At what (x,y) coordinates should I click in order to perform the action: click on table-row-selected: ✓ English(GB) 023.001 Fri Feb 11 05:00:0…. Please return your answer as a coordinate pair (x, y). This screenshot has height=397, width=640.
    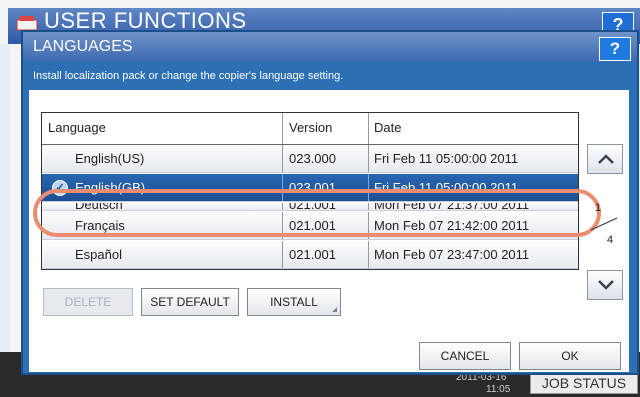
    Looking at the image, I should click on (310, 188).